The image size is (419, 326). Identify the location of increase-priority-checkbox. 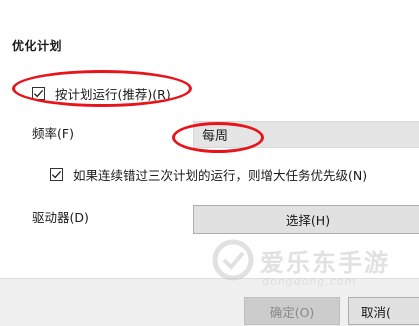
(56, 174).